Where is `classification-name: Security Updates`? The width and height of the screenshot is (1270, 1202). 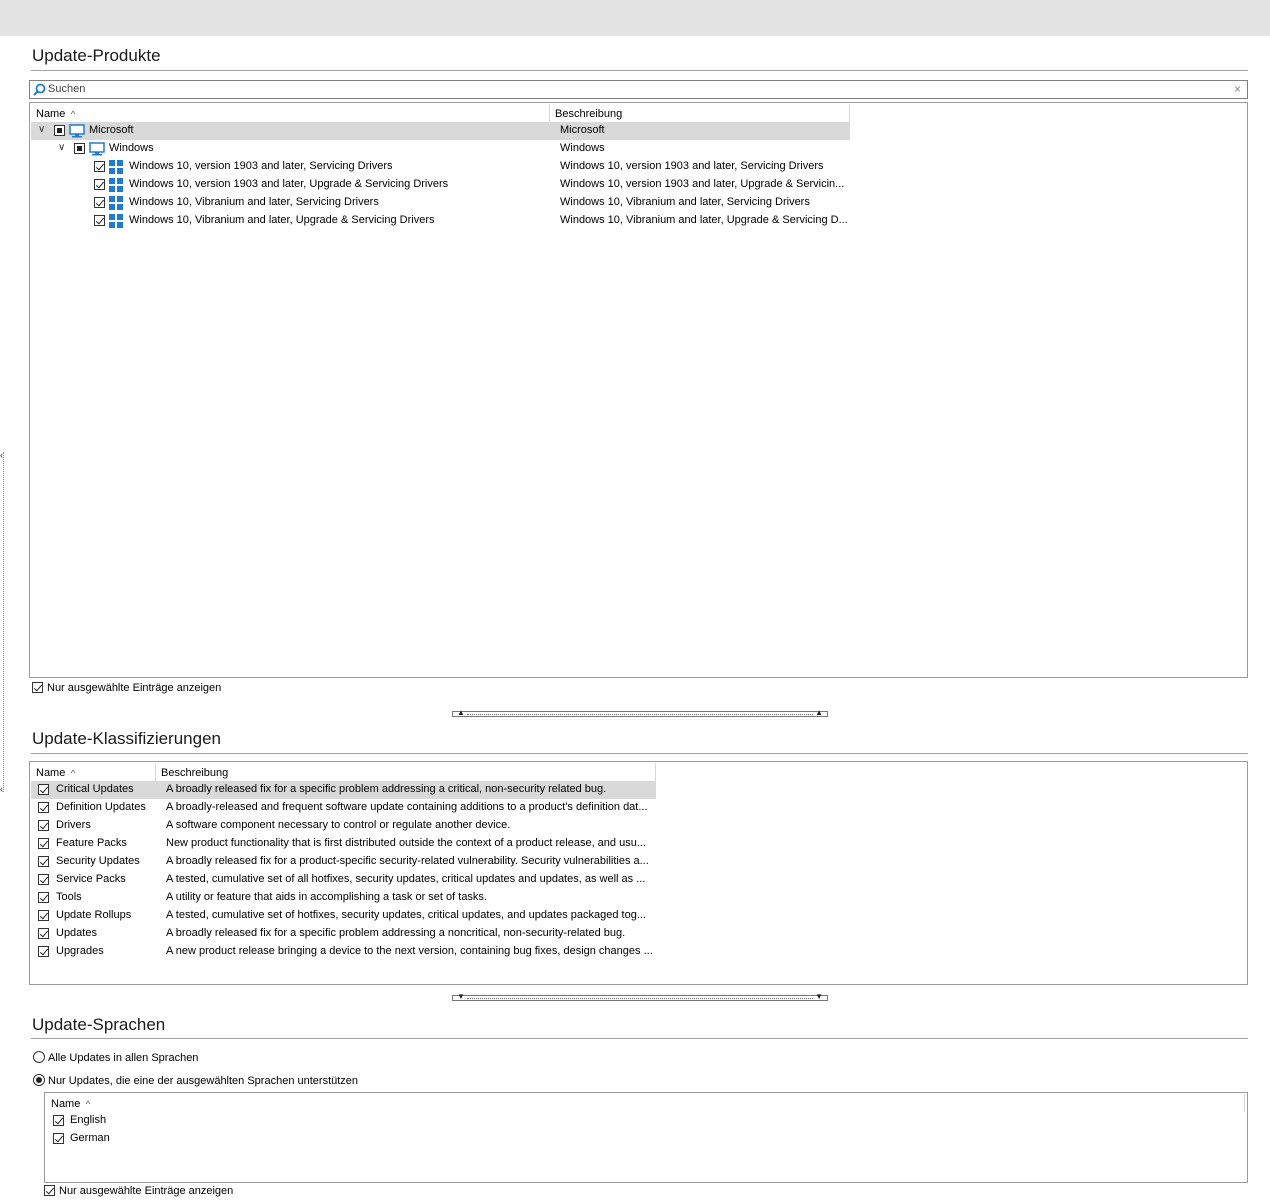 classification-name: Security Updates is located at coordinates (98, 861).